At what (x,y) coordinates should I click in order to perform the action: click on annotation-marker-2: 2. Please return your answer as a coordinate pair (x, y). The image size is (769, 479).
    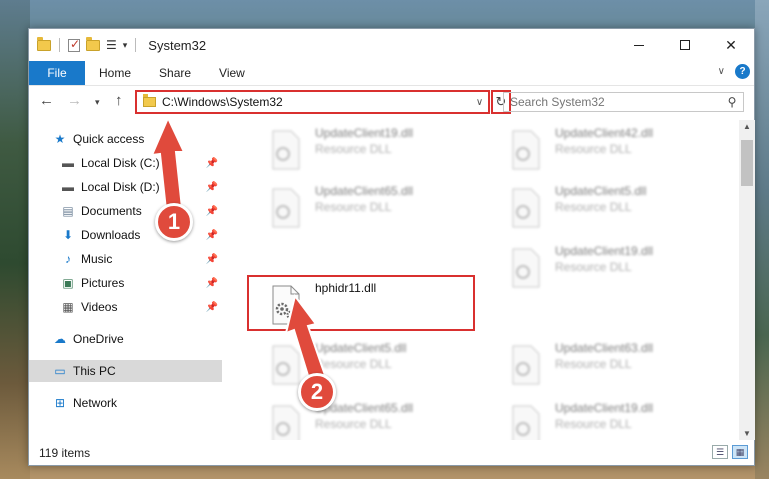
    Looking at the image, I should click on (317, 392).